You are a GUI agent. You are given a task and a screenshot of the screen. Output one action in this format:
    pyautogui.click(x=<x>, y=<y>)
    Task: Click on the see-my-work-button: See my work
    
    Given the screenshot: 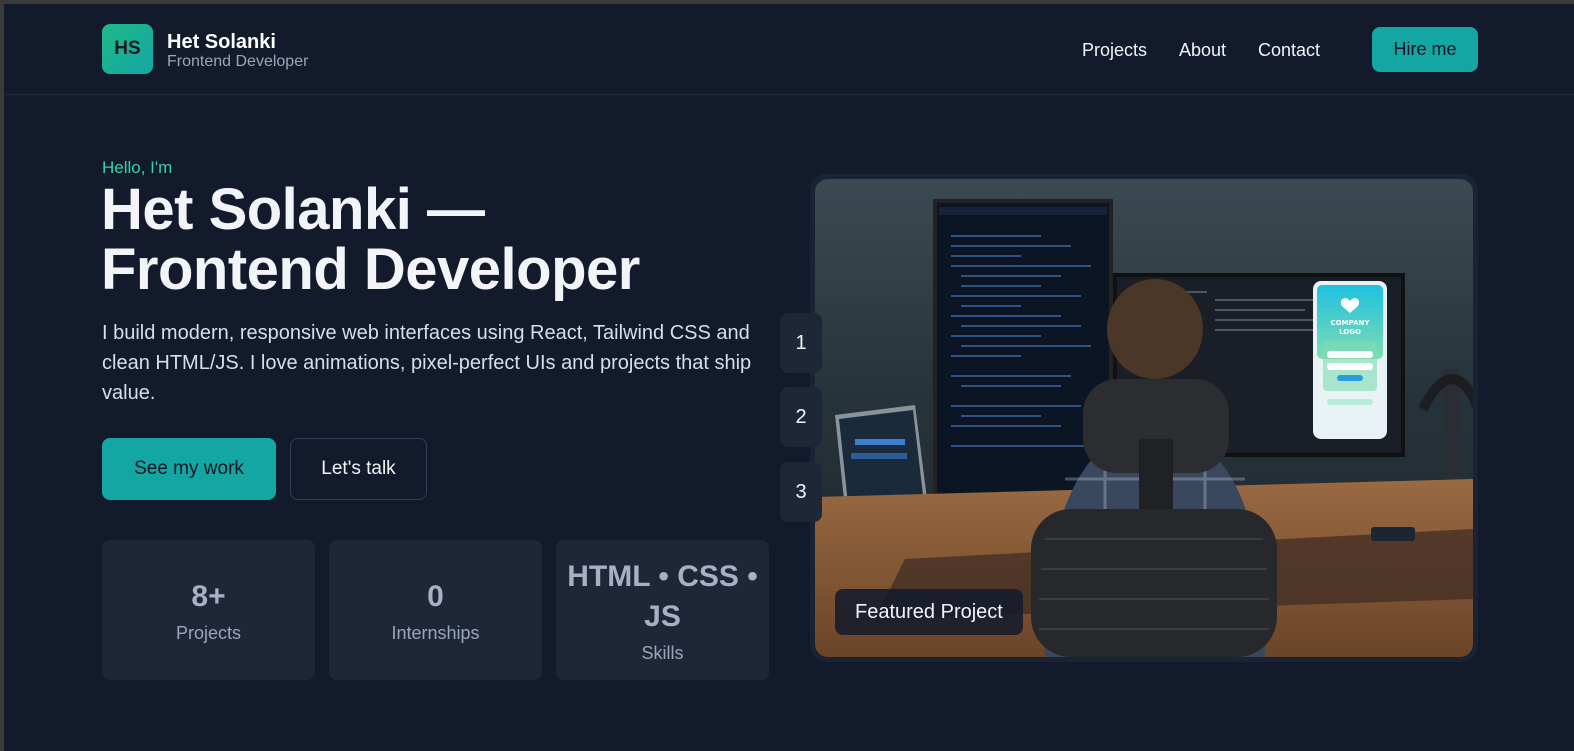 What is the action you would take?
    pyautogui.click(x=189, y=469)
    